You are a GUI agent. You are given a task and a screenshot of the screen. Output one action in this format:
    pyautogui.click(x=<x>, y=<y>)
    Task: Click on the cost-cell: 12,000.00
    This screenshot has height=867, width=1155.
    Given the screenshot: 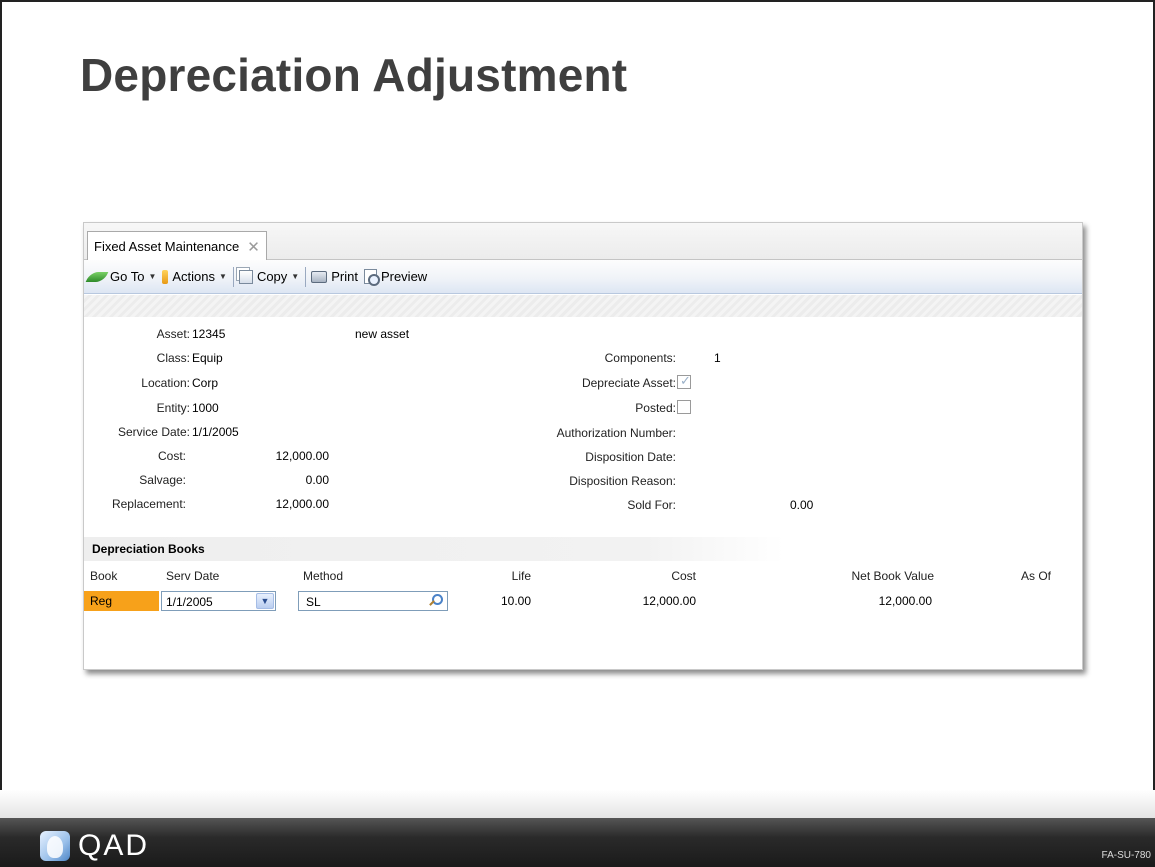 What is the action you would take?
    pyautogui.click(x=650, y=601)
    